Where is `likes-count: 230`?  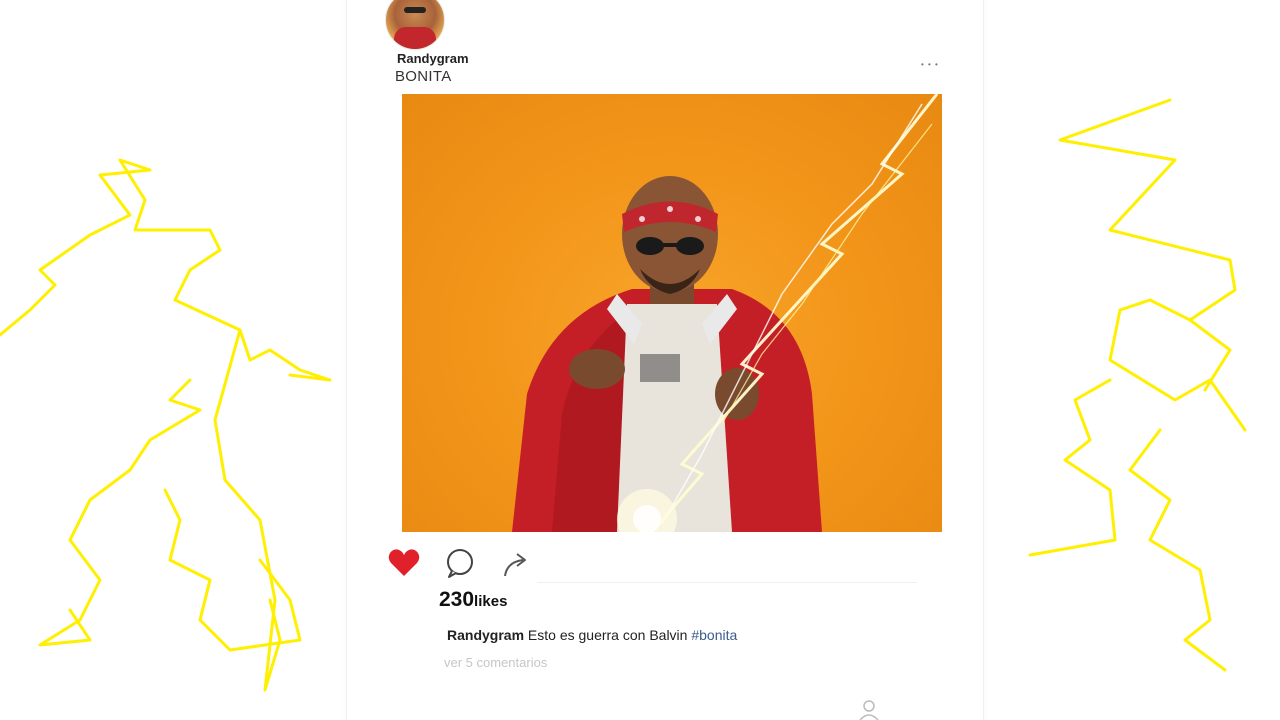
likes-count: 230 is located at coordinates (457, 599).